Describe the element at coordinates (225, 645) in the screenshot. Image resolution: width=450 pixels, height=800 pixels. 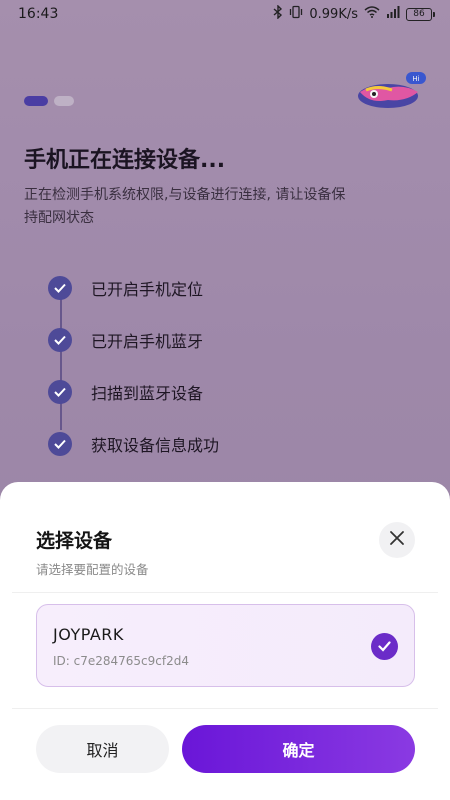
I see `device-option-joypark: JOYPARK ID: c7e284765c9cf2d4` at that location.